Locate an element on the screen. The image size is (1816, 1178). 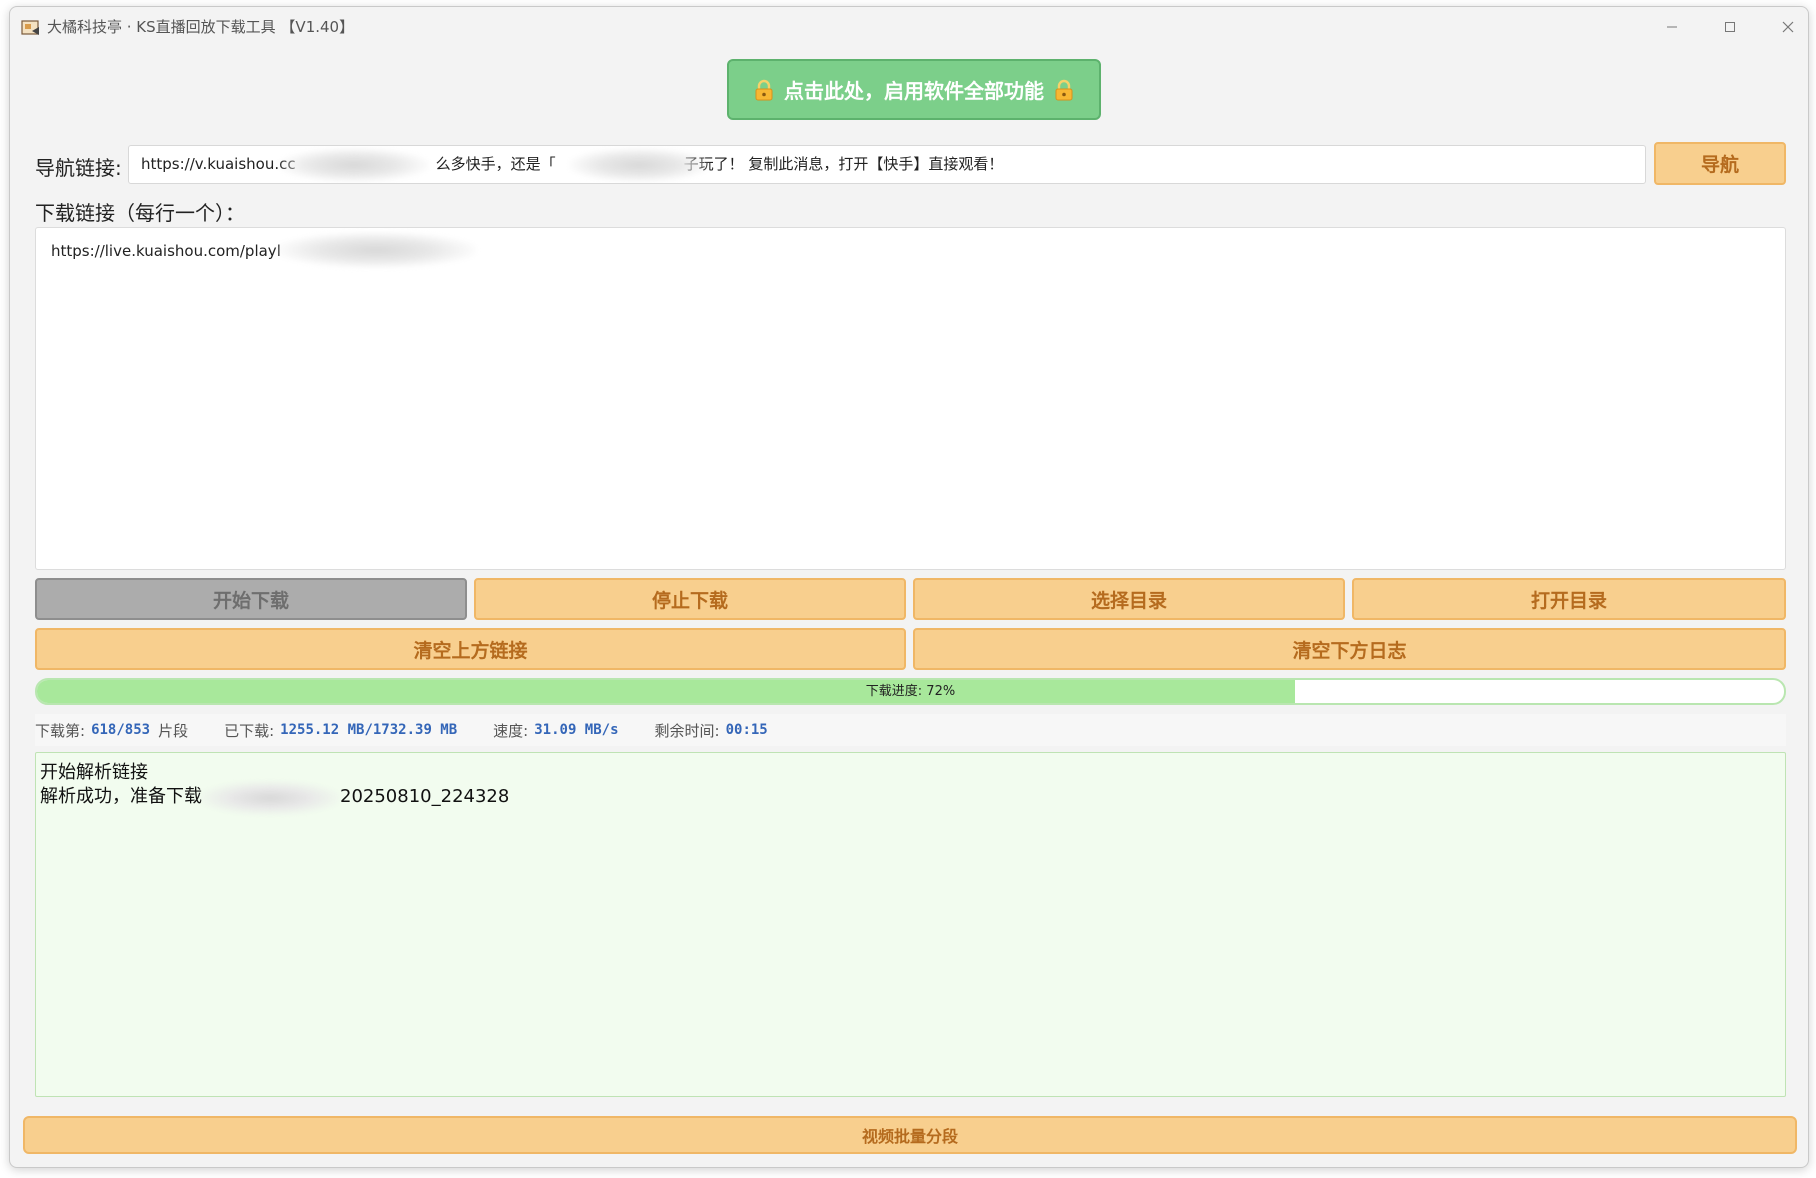
downloaded-value: 1255.12 MB/1732.39 MB is located at coordinates (369, 730).